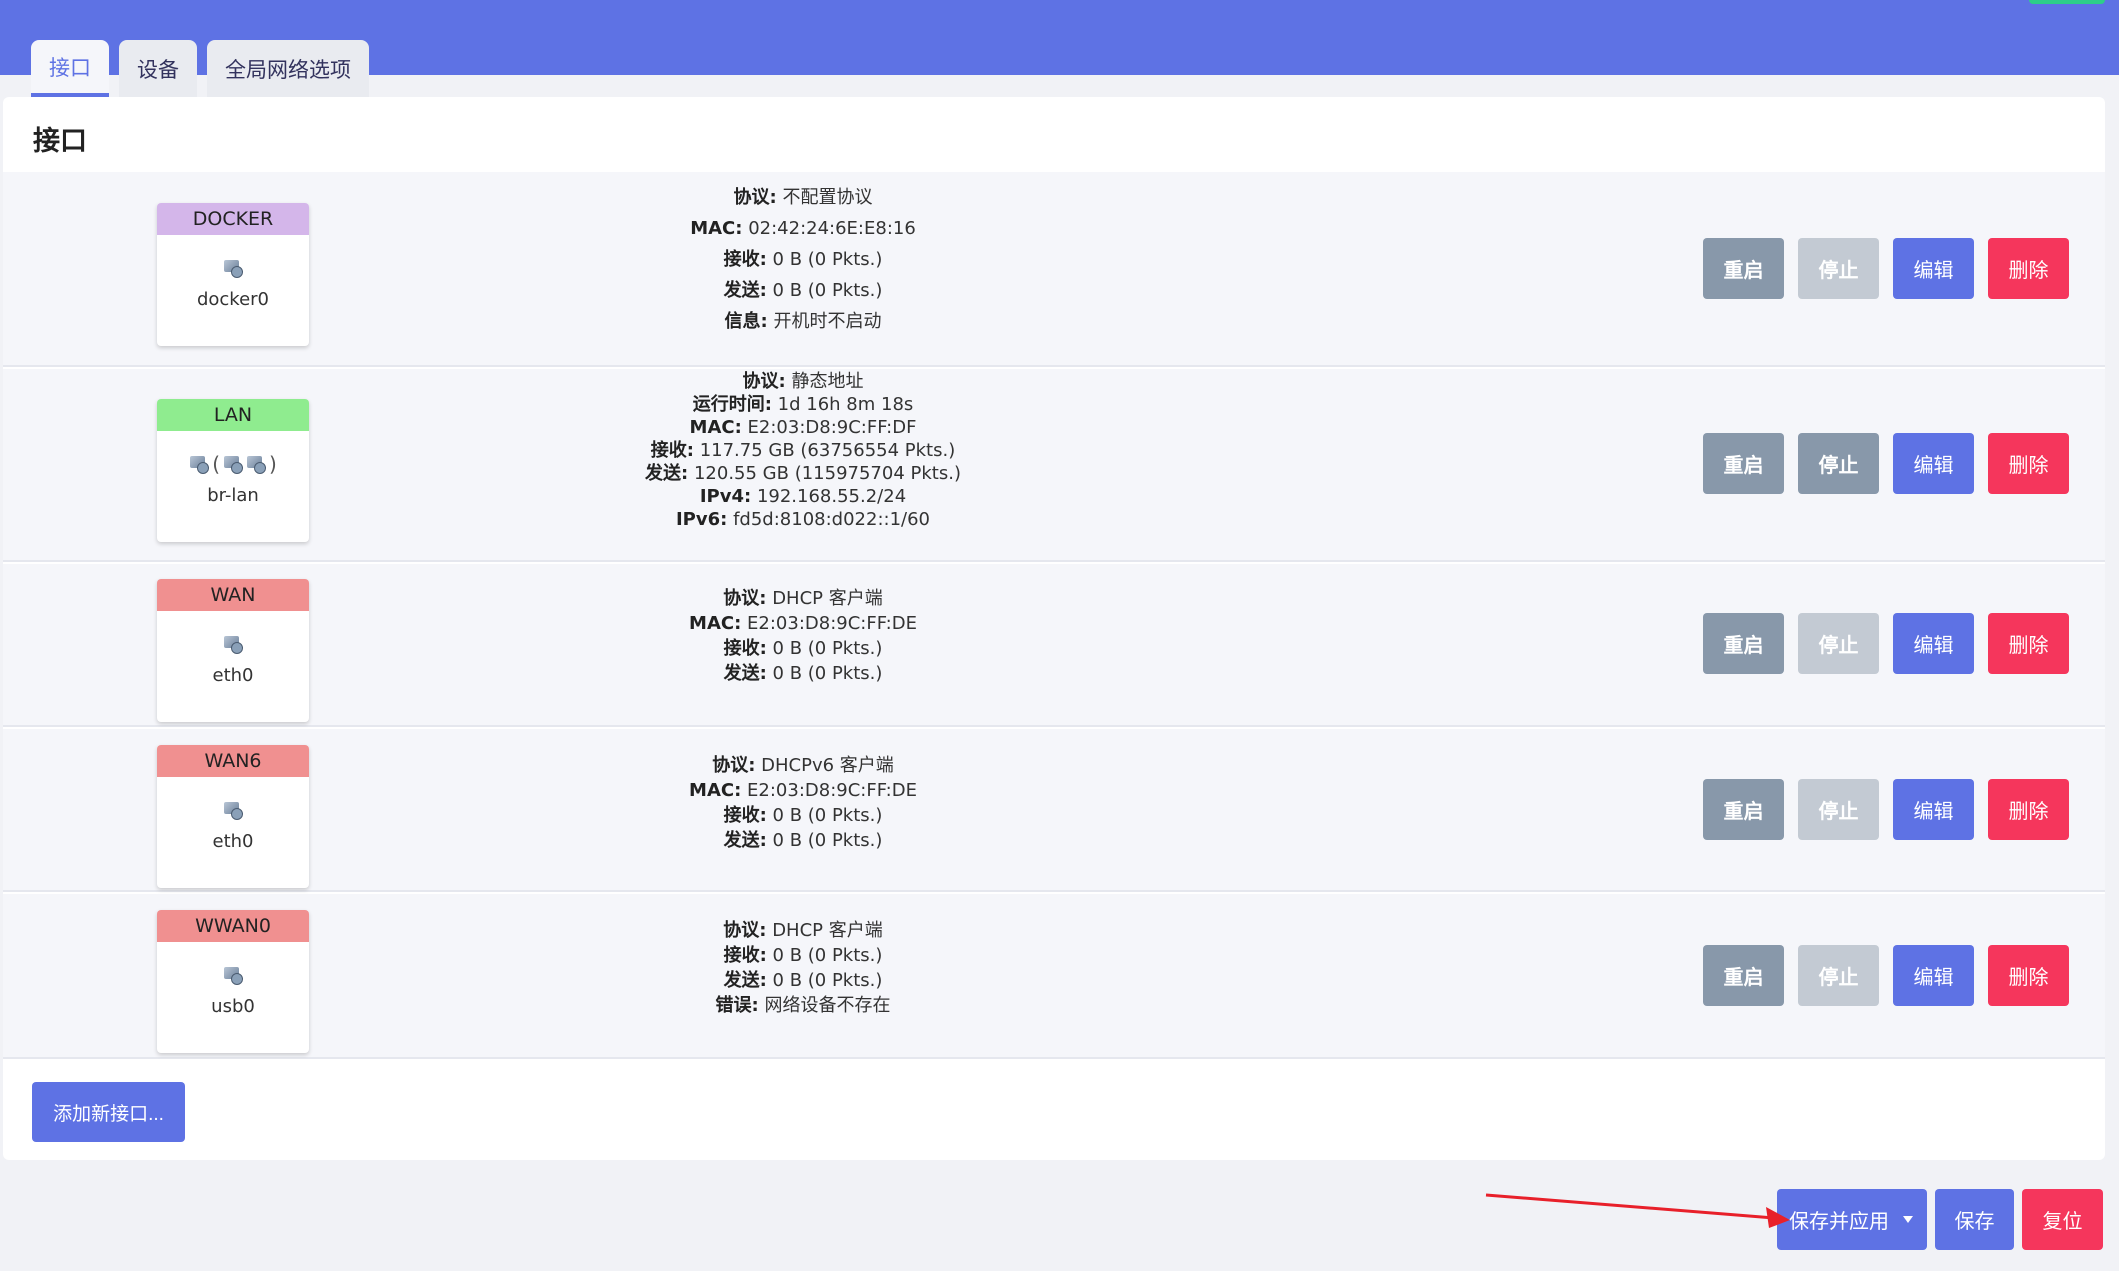 The image size is (2119, 1271). I want to click on network-port-icon, so click(233, 268).